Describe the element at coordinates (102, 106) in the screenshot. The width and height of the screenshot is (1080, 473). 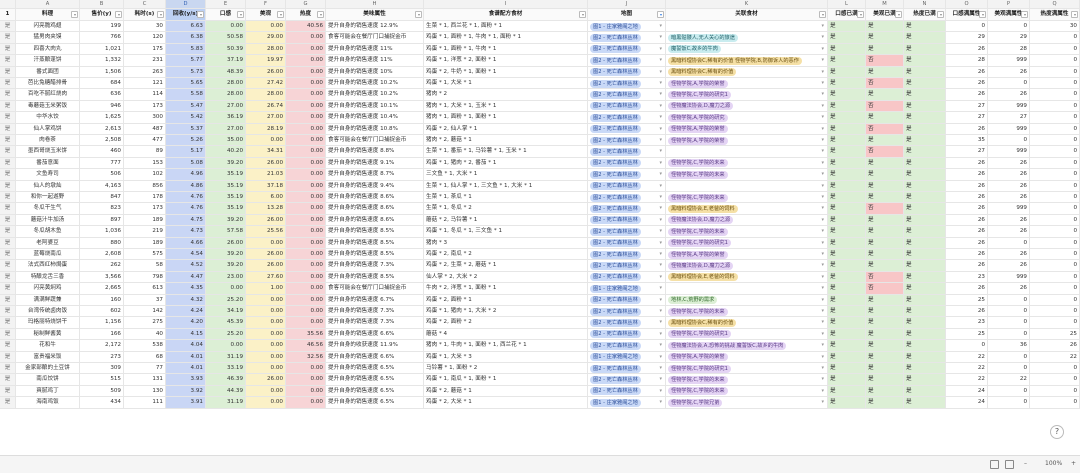
I see `cell-b: 946` at that location.